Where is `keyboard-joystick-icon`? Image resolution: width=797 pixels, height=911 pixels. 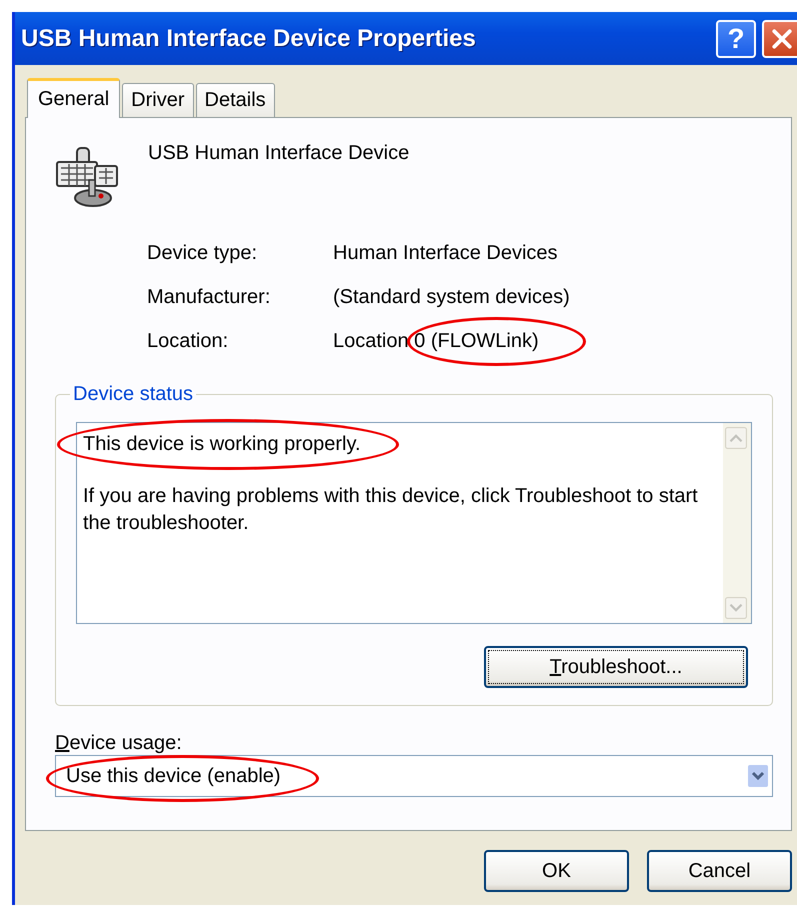
keyboard-joystick-icon is located at coordinates (87, 177).